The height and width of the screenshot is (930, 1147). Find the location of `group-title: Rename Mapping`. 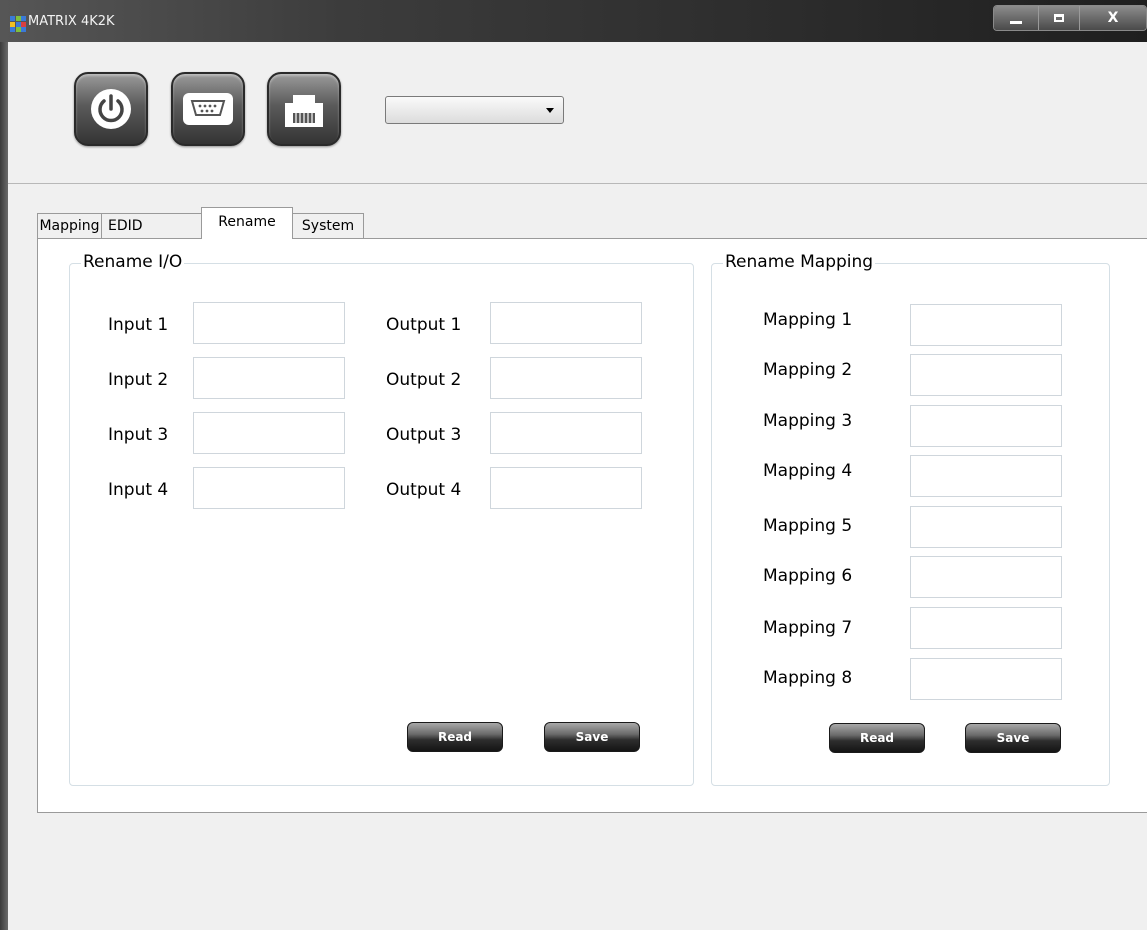

group-title: Rename Mapping is located at coordinates (799, 262).